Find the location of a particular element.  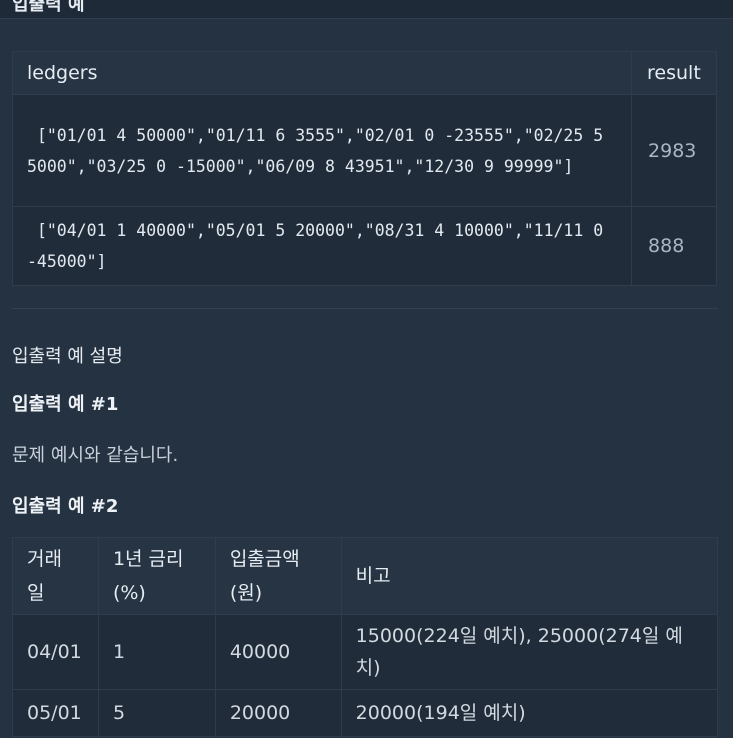

header-amount: 입출금액(원) is located at coordinates (278, 576).